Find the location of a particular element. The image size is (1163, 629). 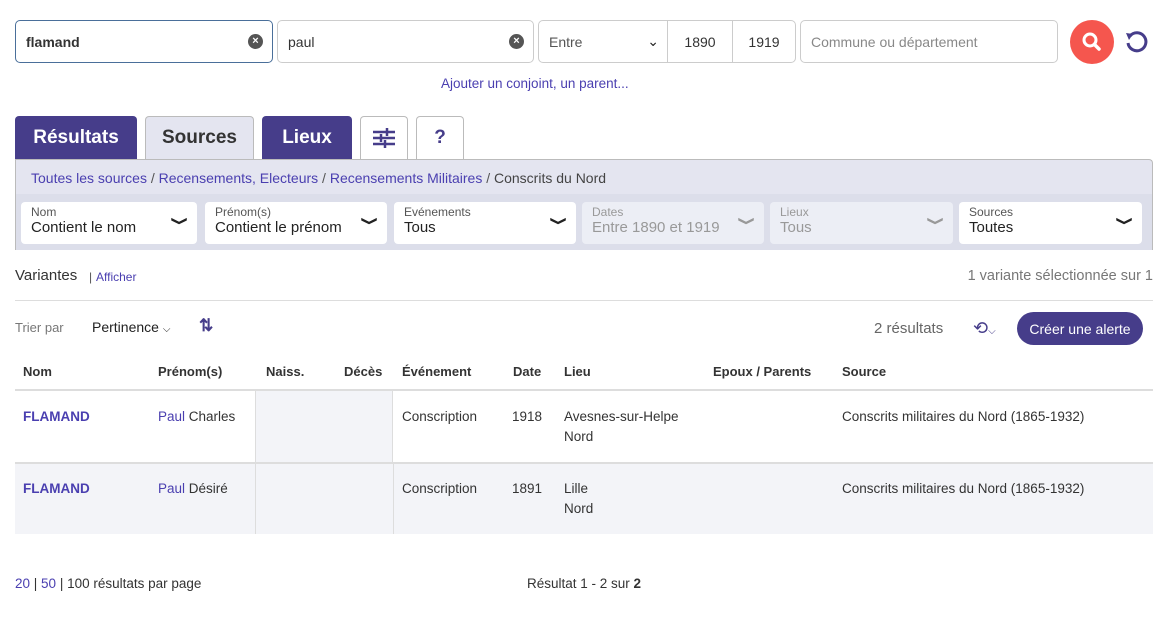

lieu-cell: Lille is located at coordinates (576, 488).